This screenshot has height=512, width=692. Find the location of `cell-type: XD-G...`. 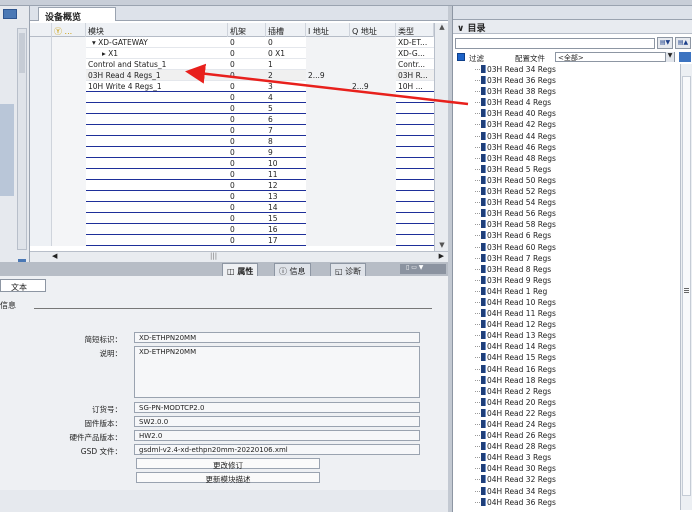

cell-type: XD-G... is located at coordinates (415, 53).